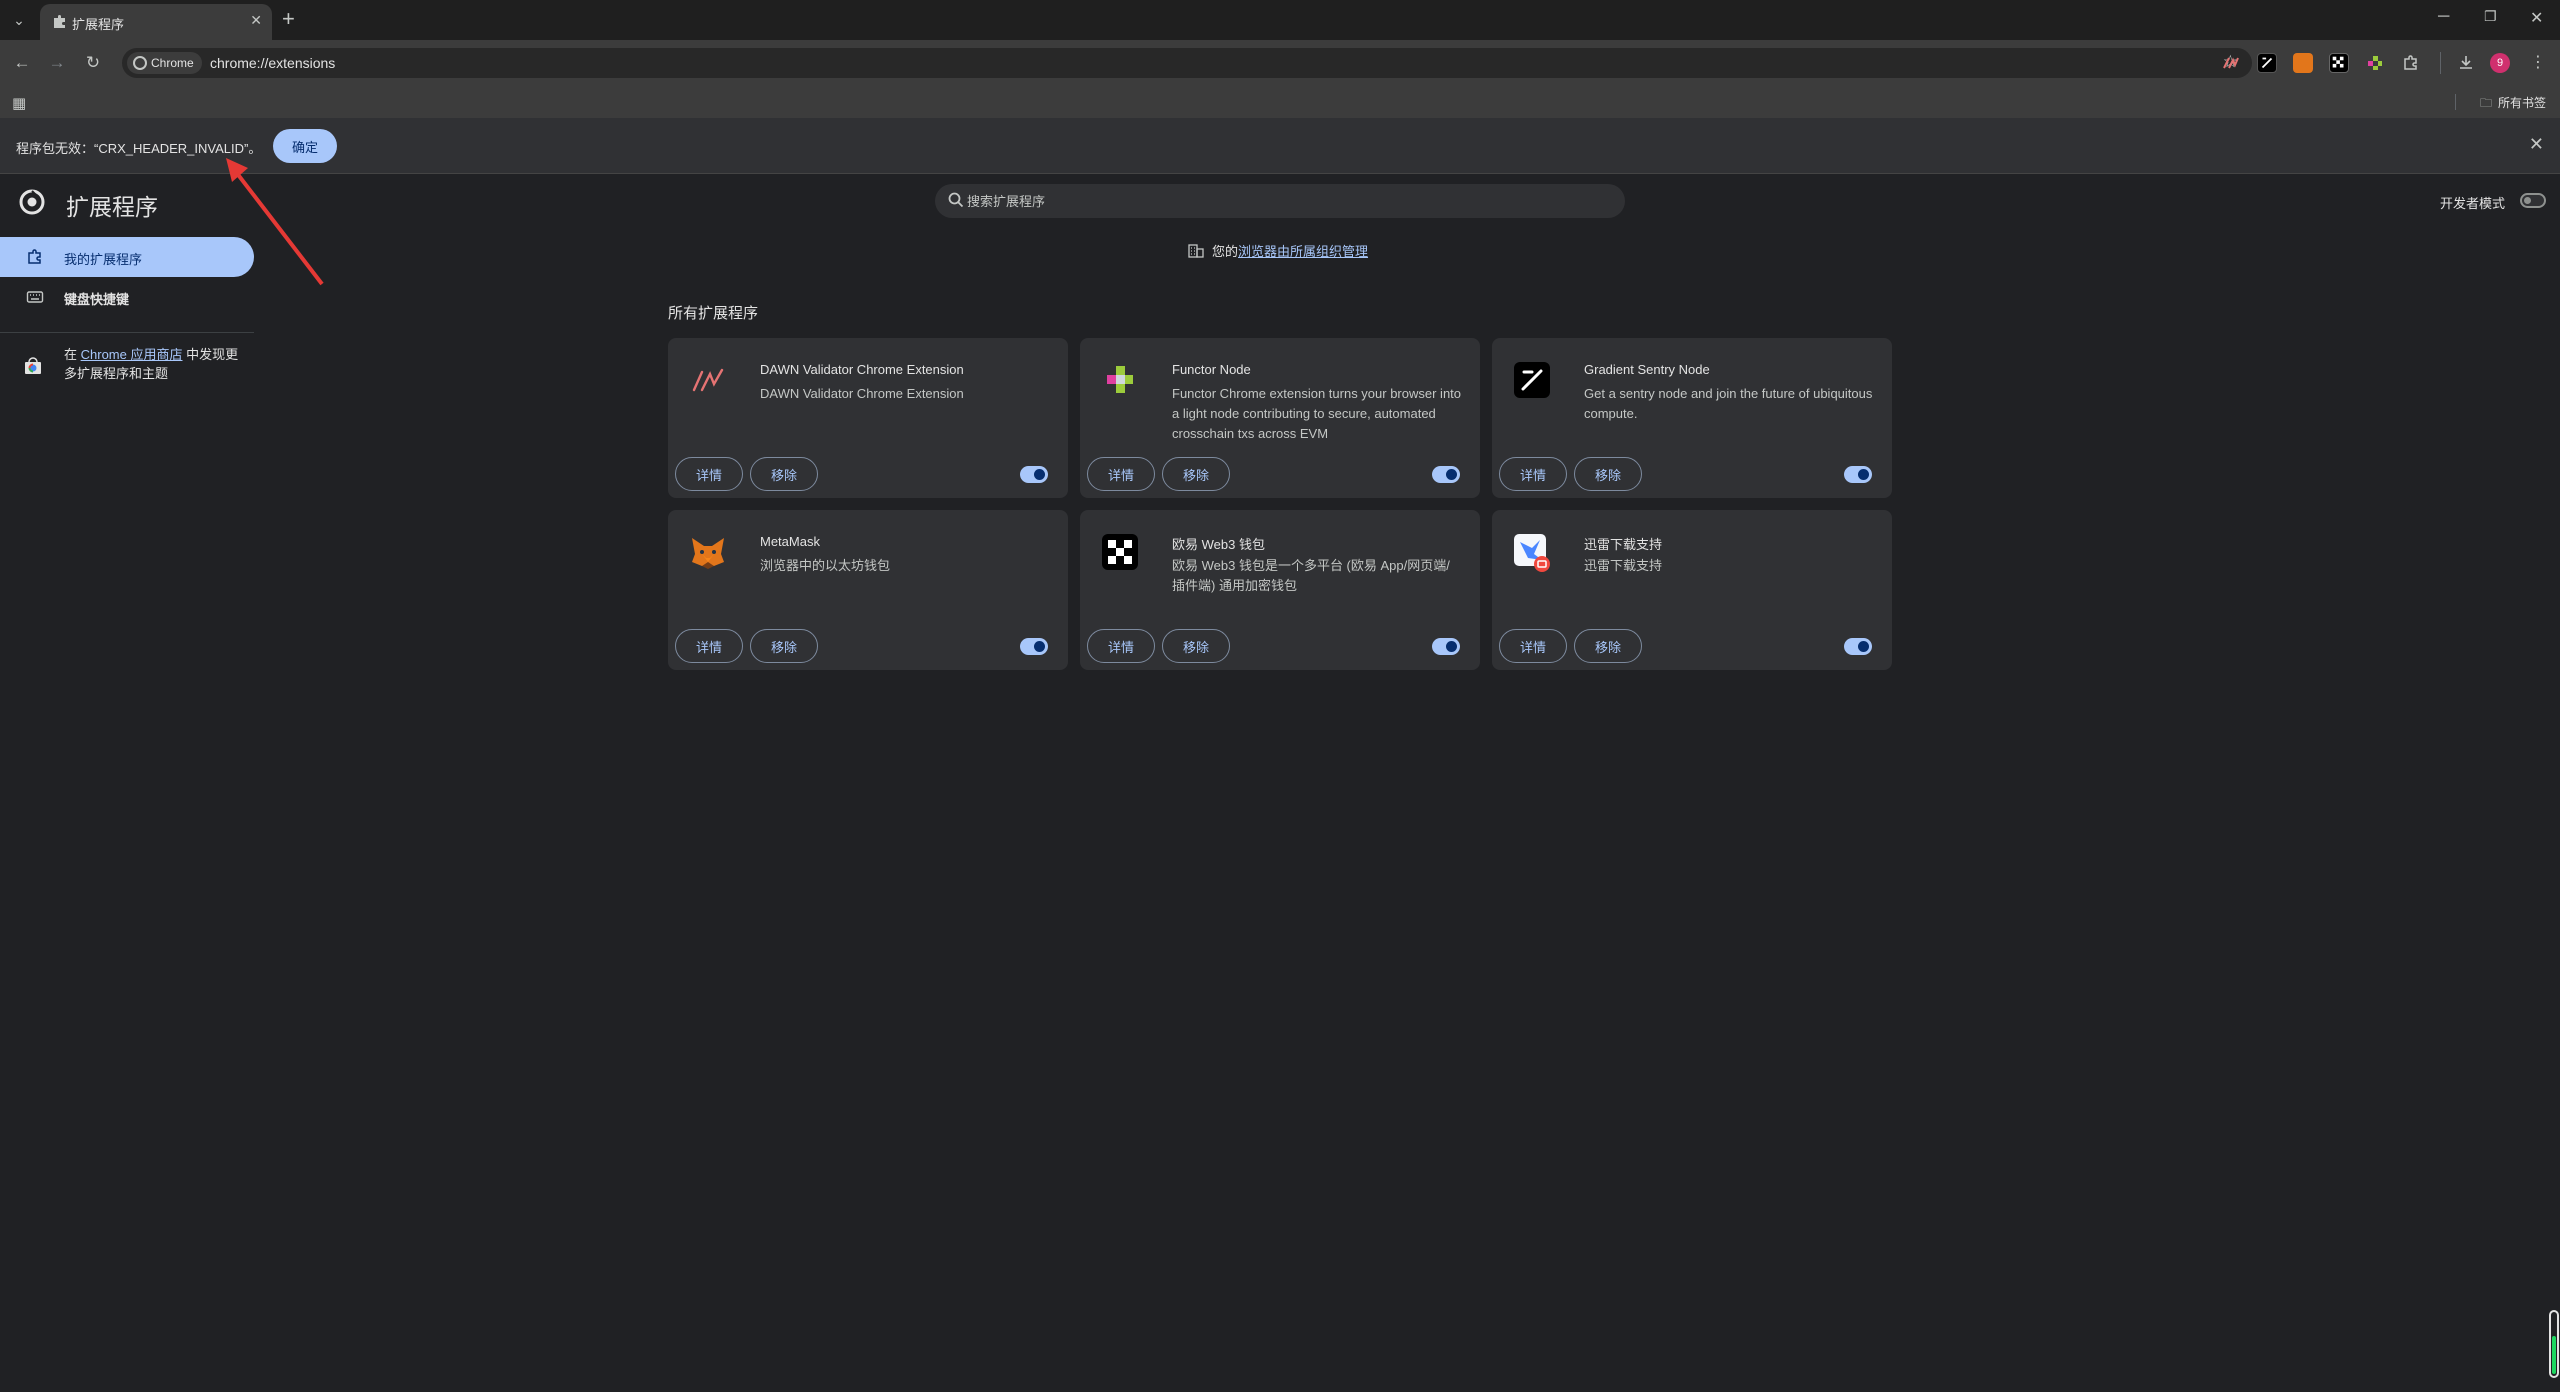  Describe the element at coordinates (32, 202) in the screenshot. I see `extensions-logo-icon` at that location.